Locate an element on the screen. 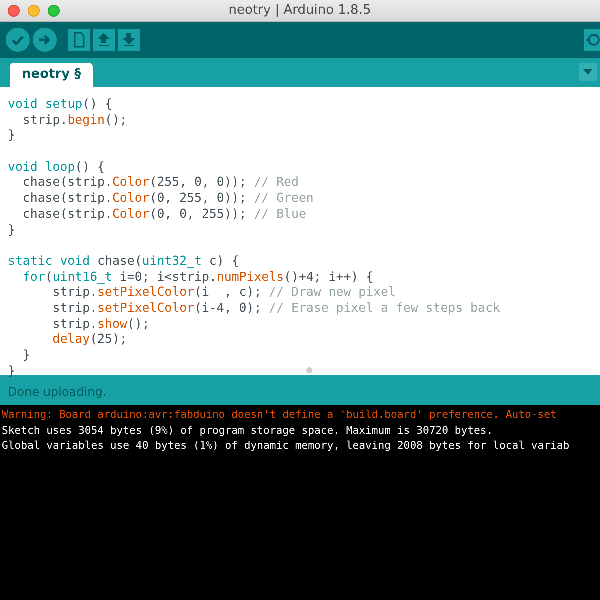 Image resolution: width=600 pixels, height=600 pixels. open-button is located at coordinates (104, 40).